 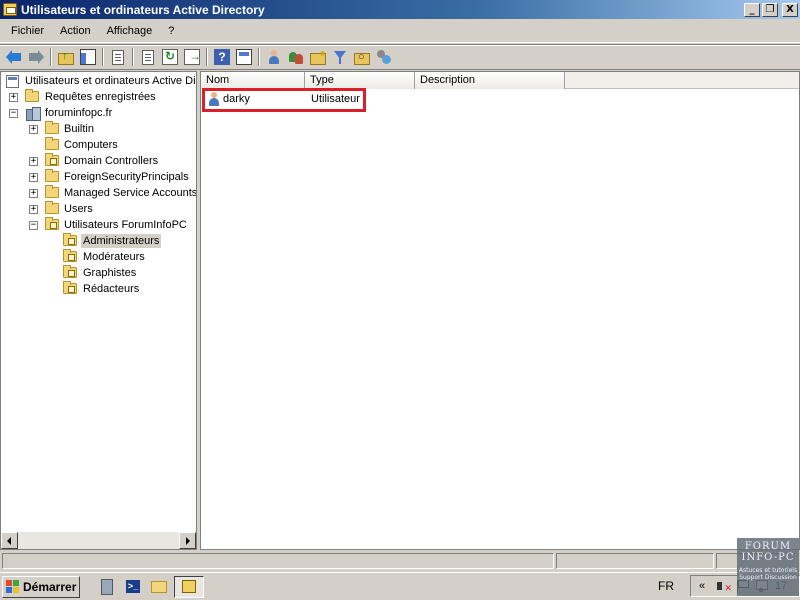 I want to click on tree-item-label: Computers, so click(x=91, y=145).